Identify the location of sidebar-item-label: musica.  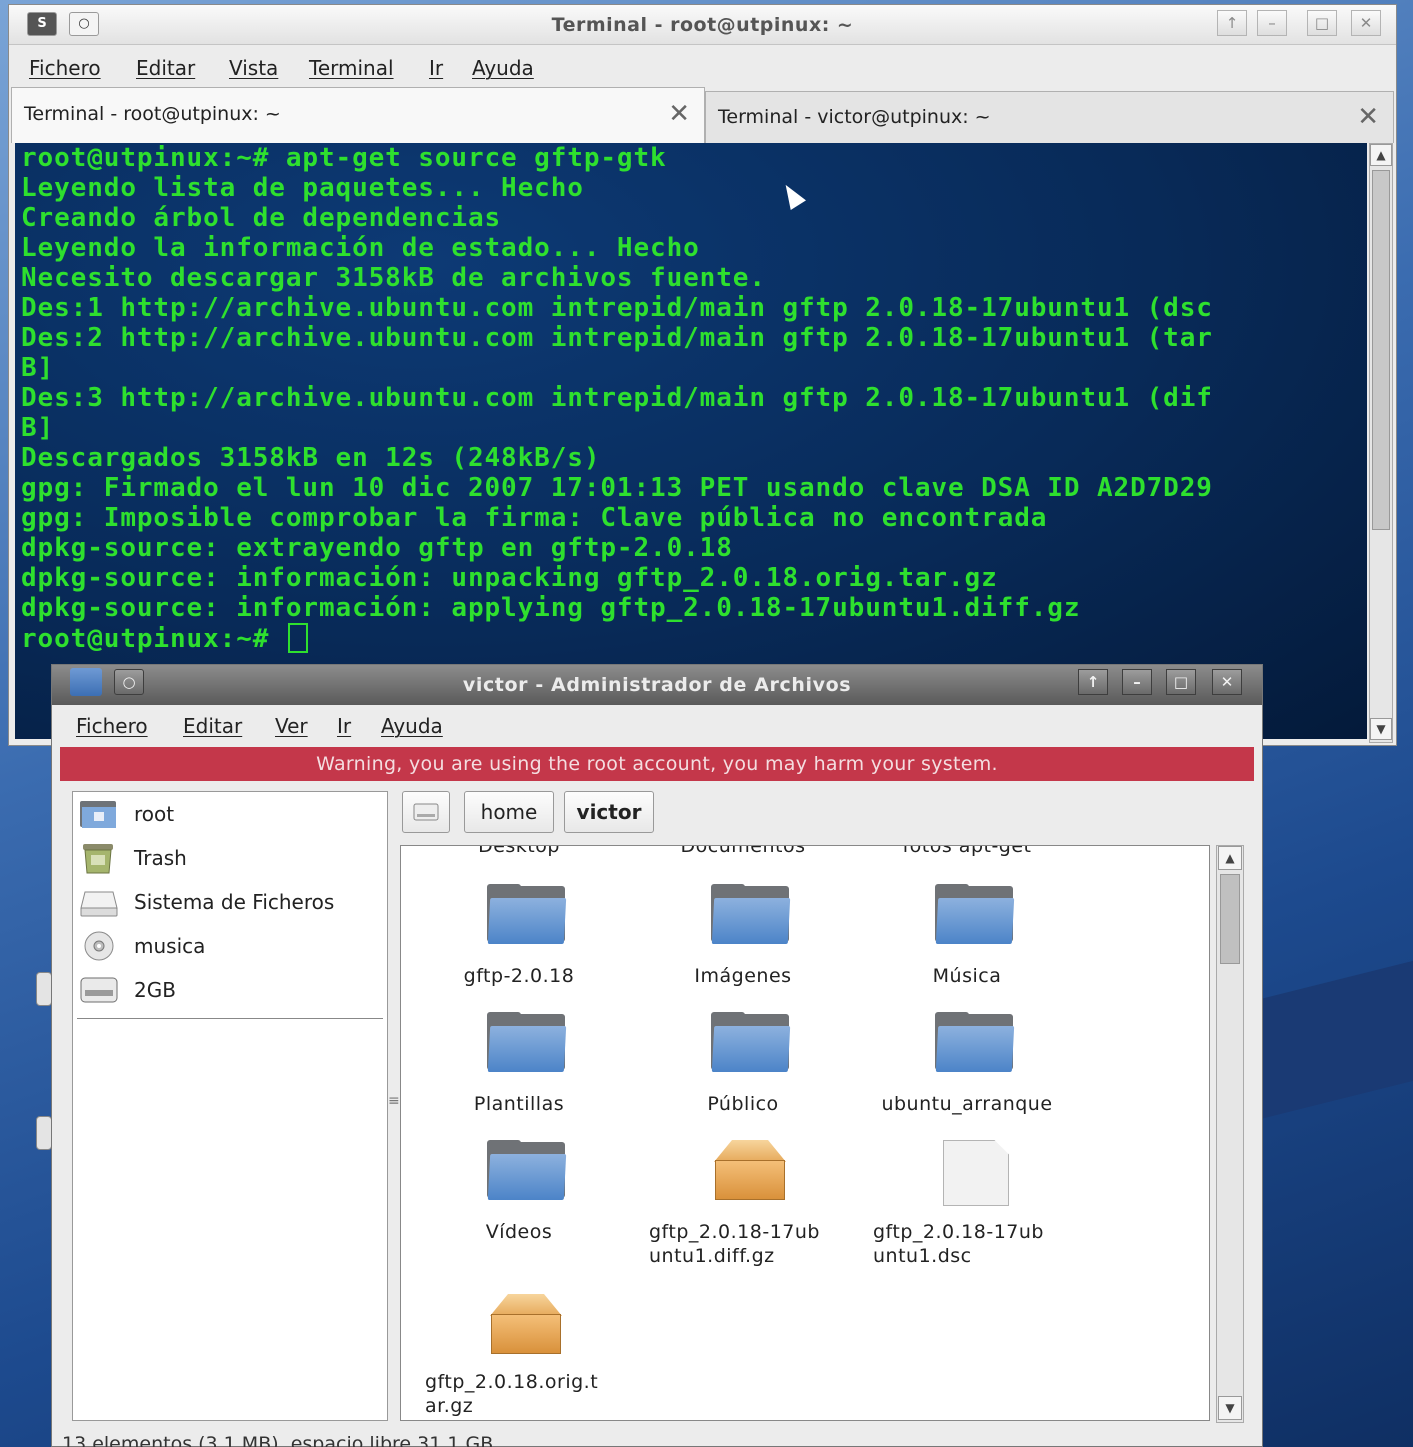
(170, 946).